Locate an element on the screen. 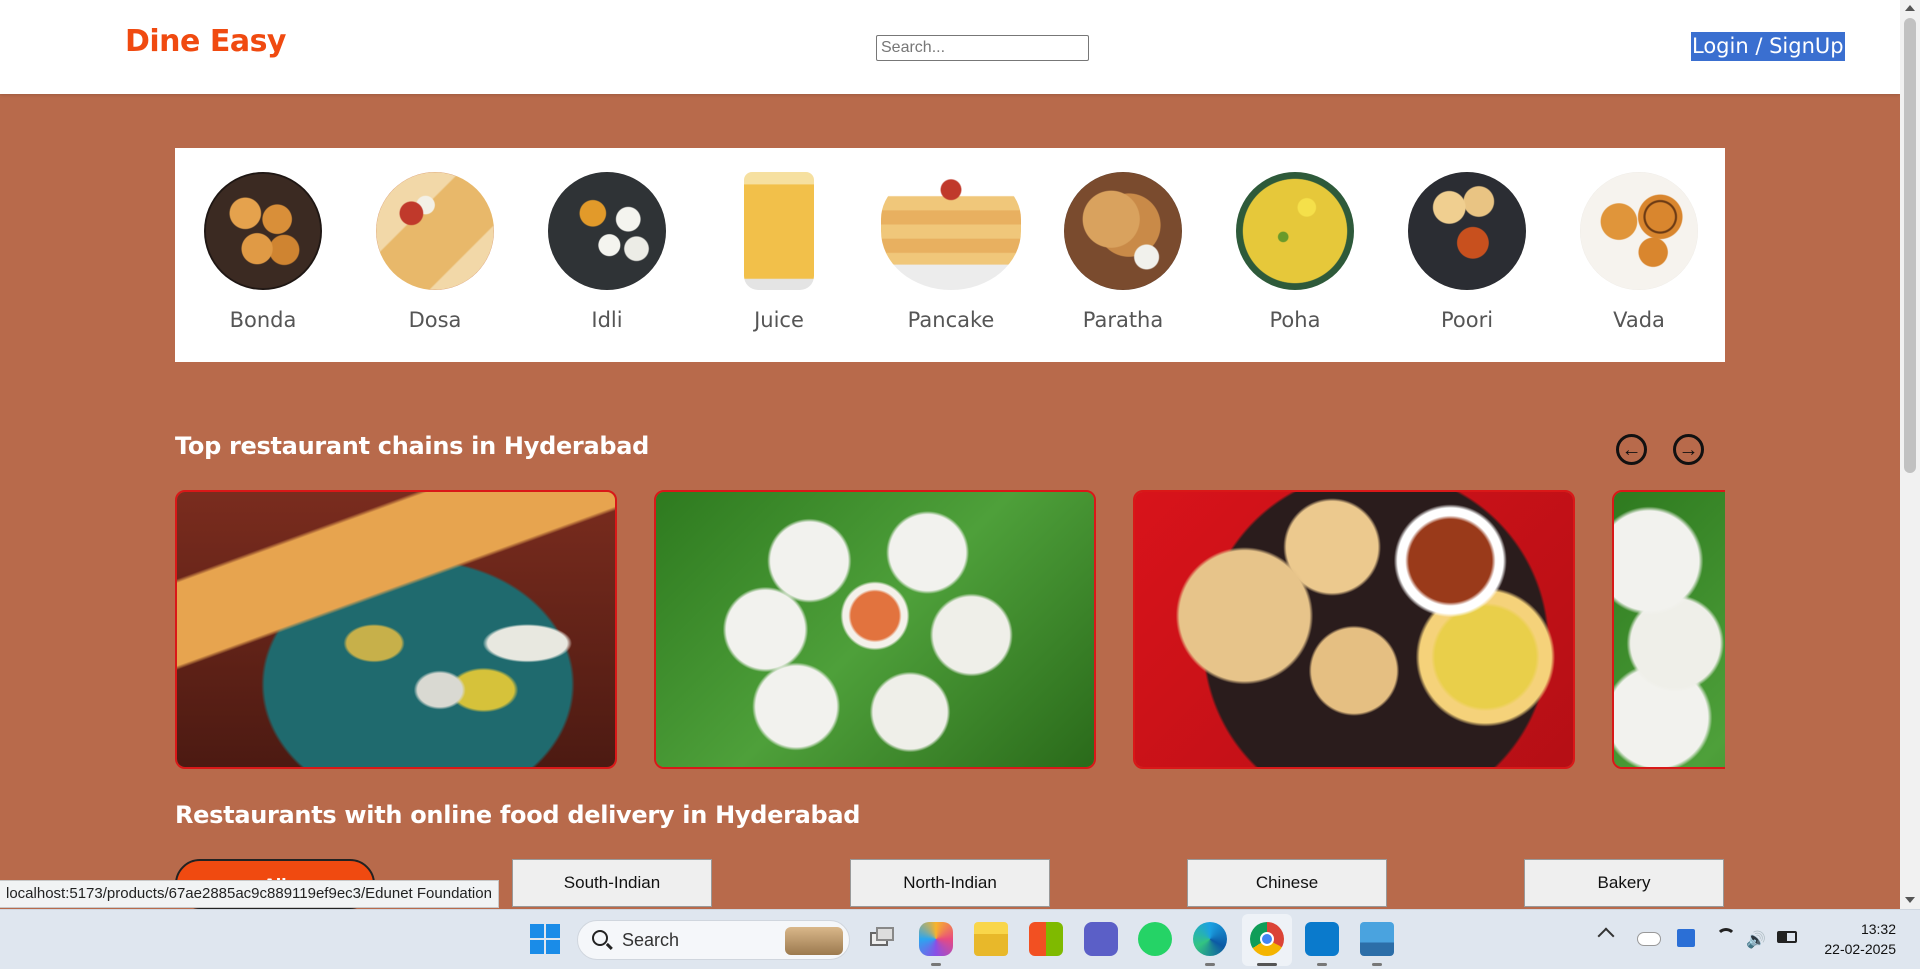  category-item-poha: Poha is located at coordinates (1295, 255).